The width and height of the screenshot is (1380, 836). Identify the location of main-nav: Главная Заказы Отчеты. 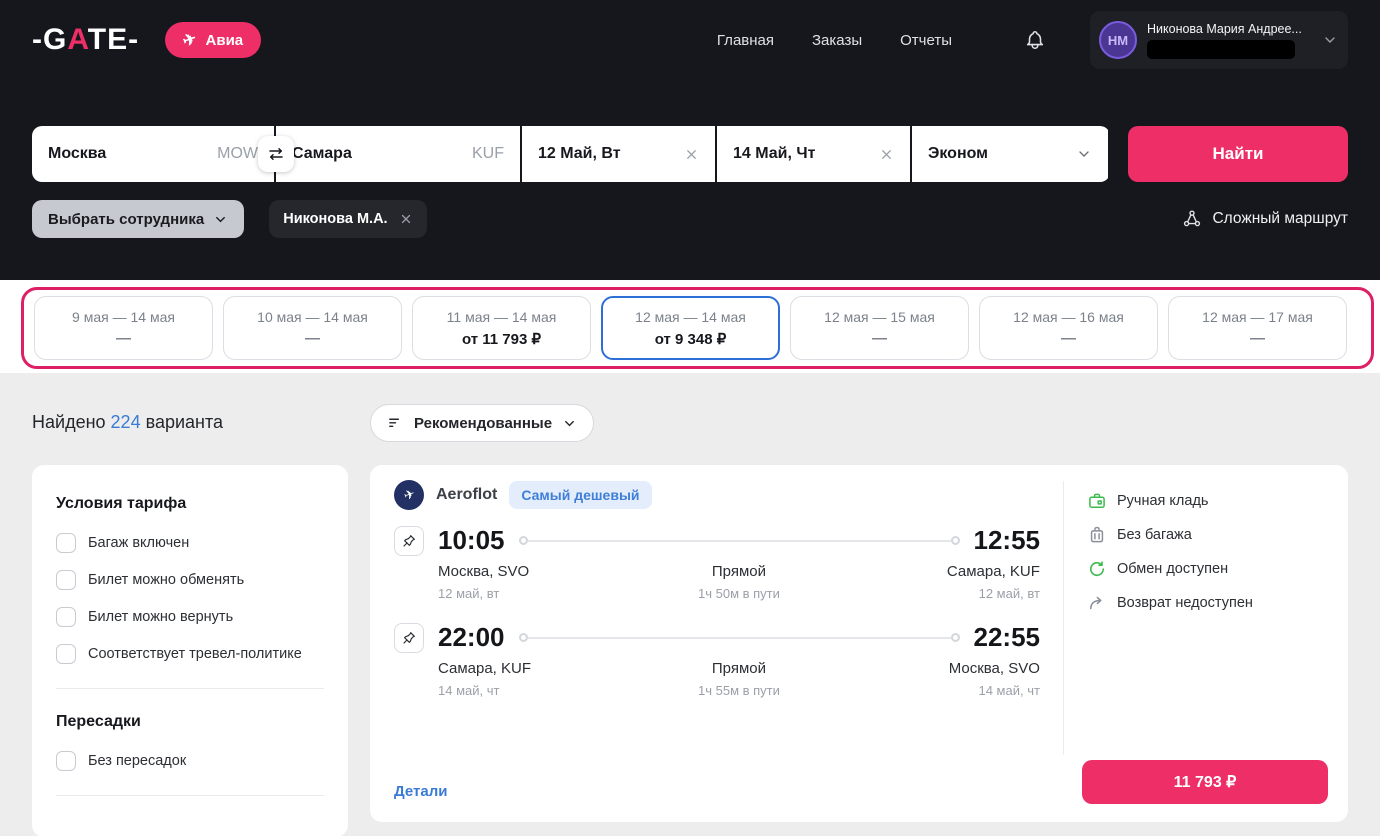
(834, 40).